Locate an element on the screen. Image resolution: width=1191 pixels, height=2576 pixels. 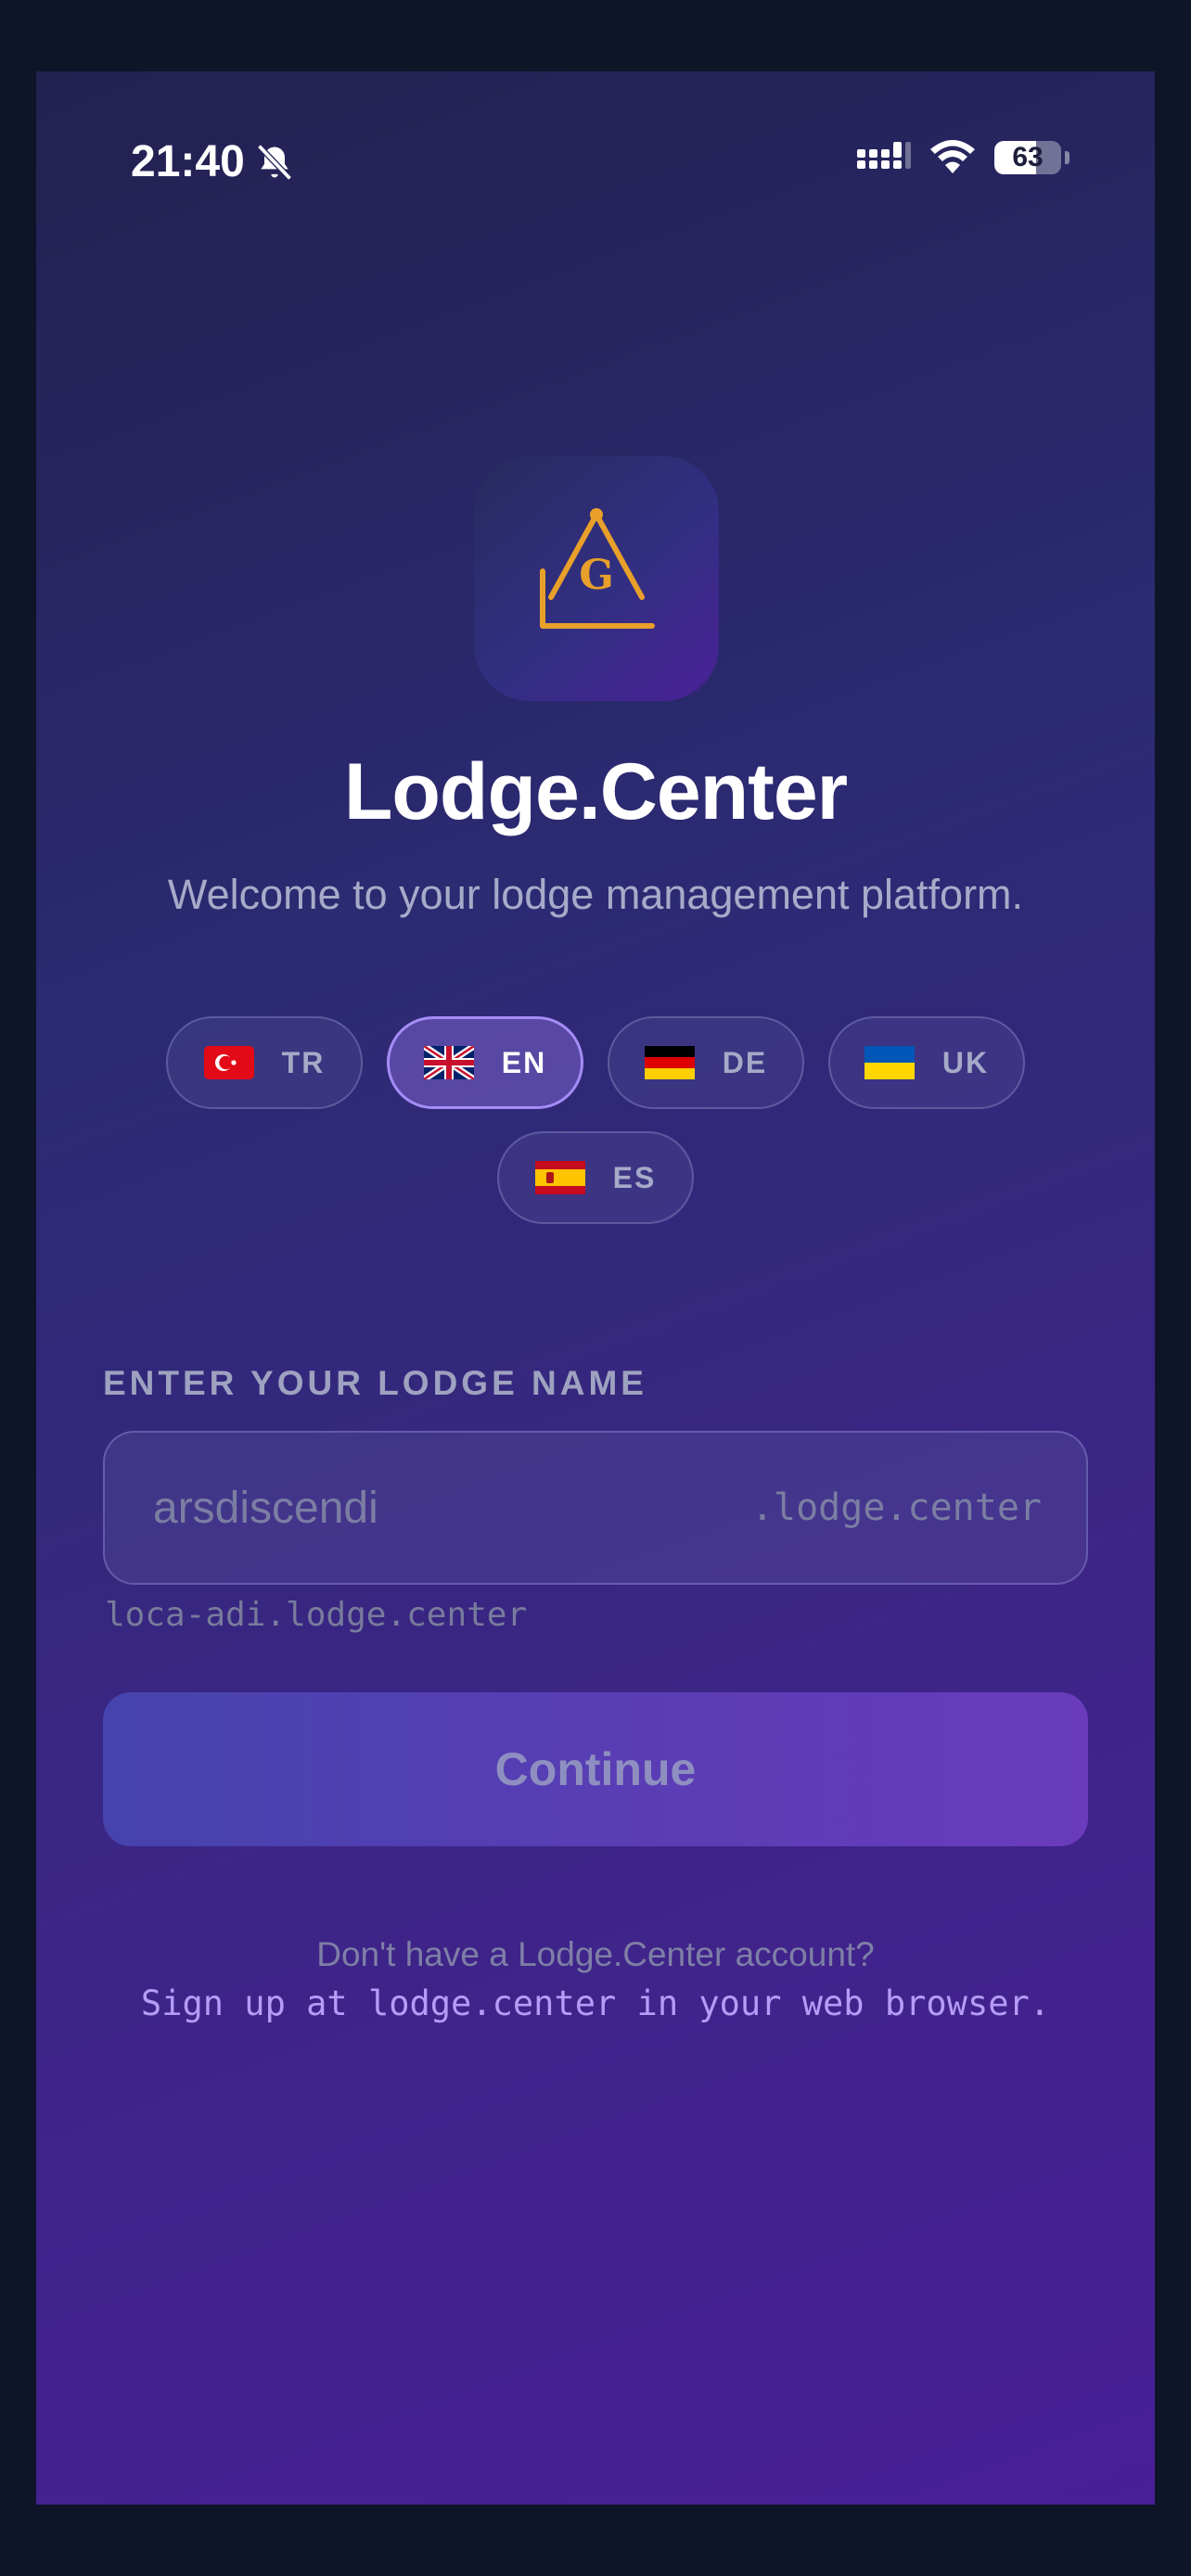
flag-gb-icon is located at coordinates (449, 1062).